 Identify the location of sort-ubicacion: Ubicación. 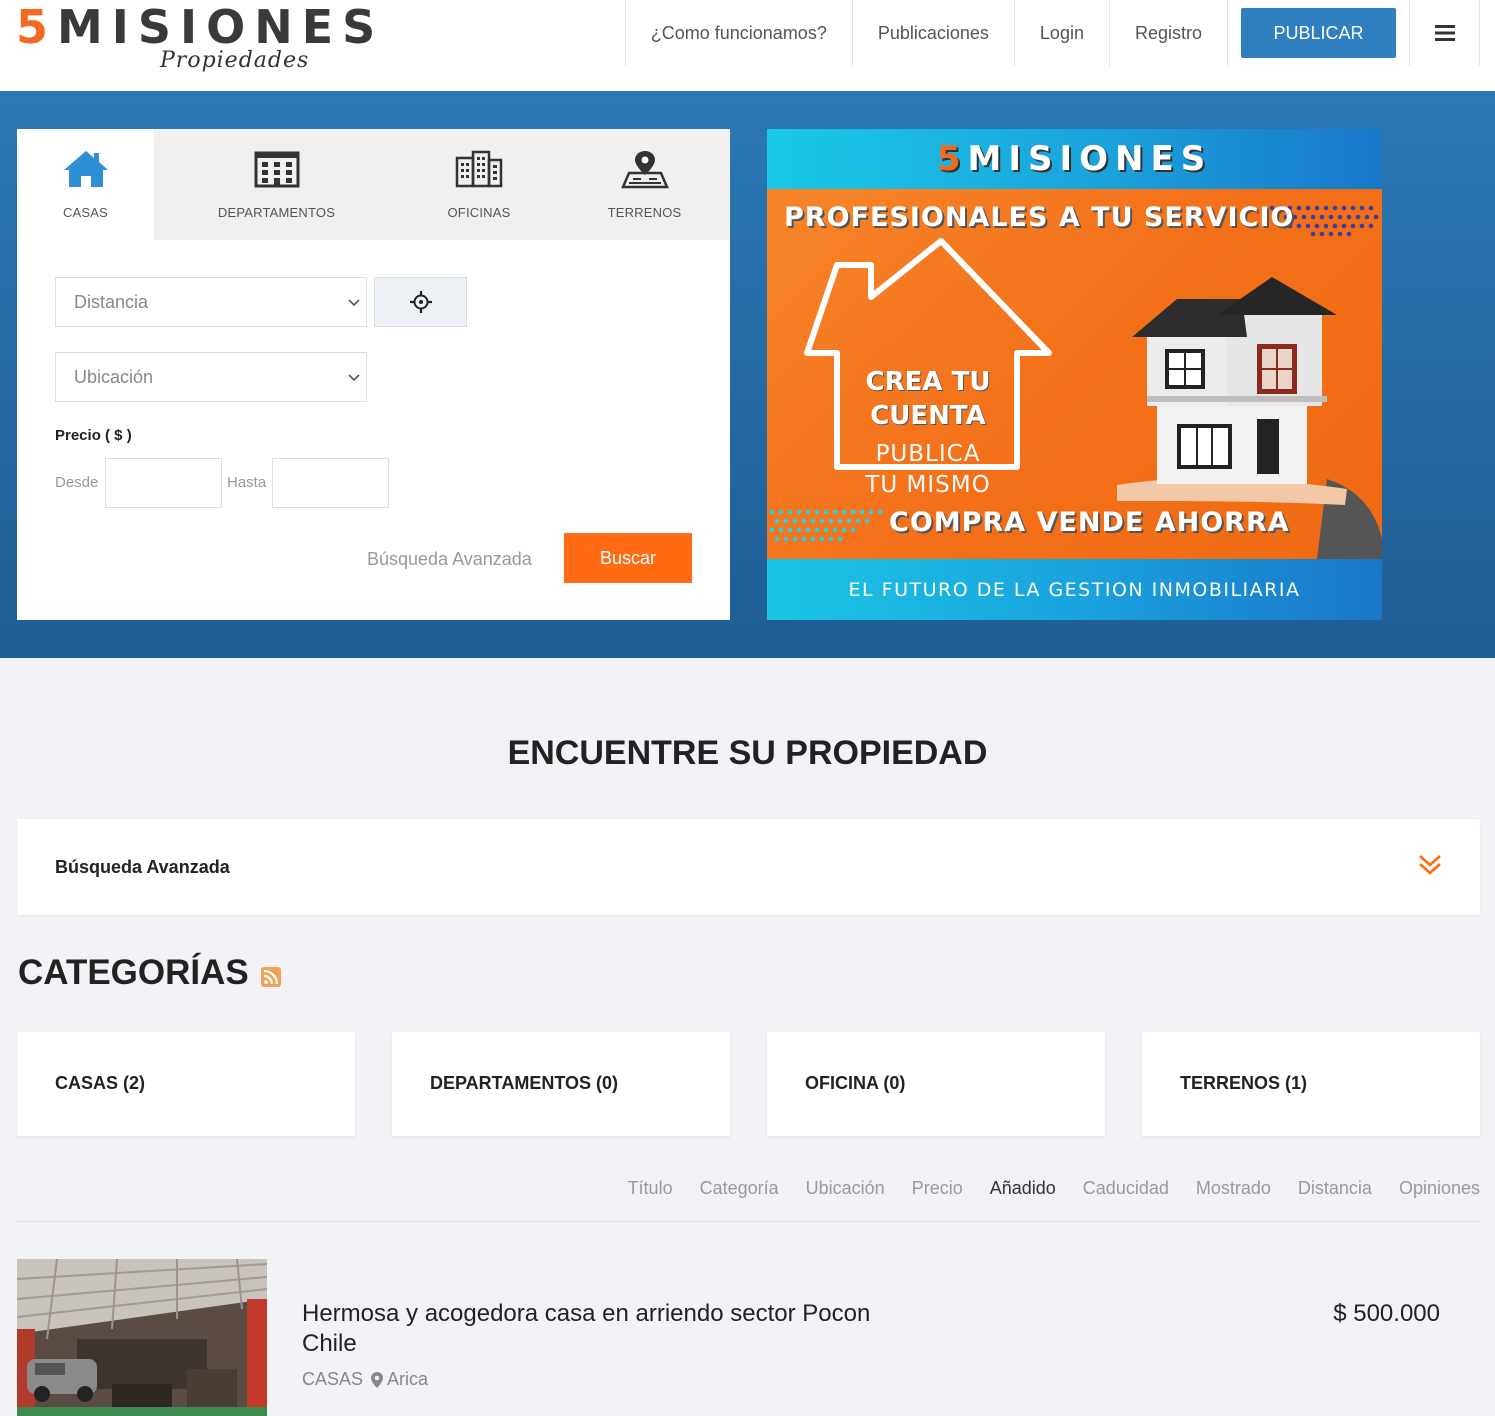
(845, 1188).